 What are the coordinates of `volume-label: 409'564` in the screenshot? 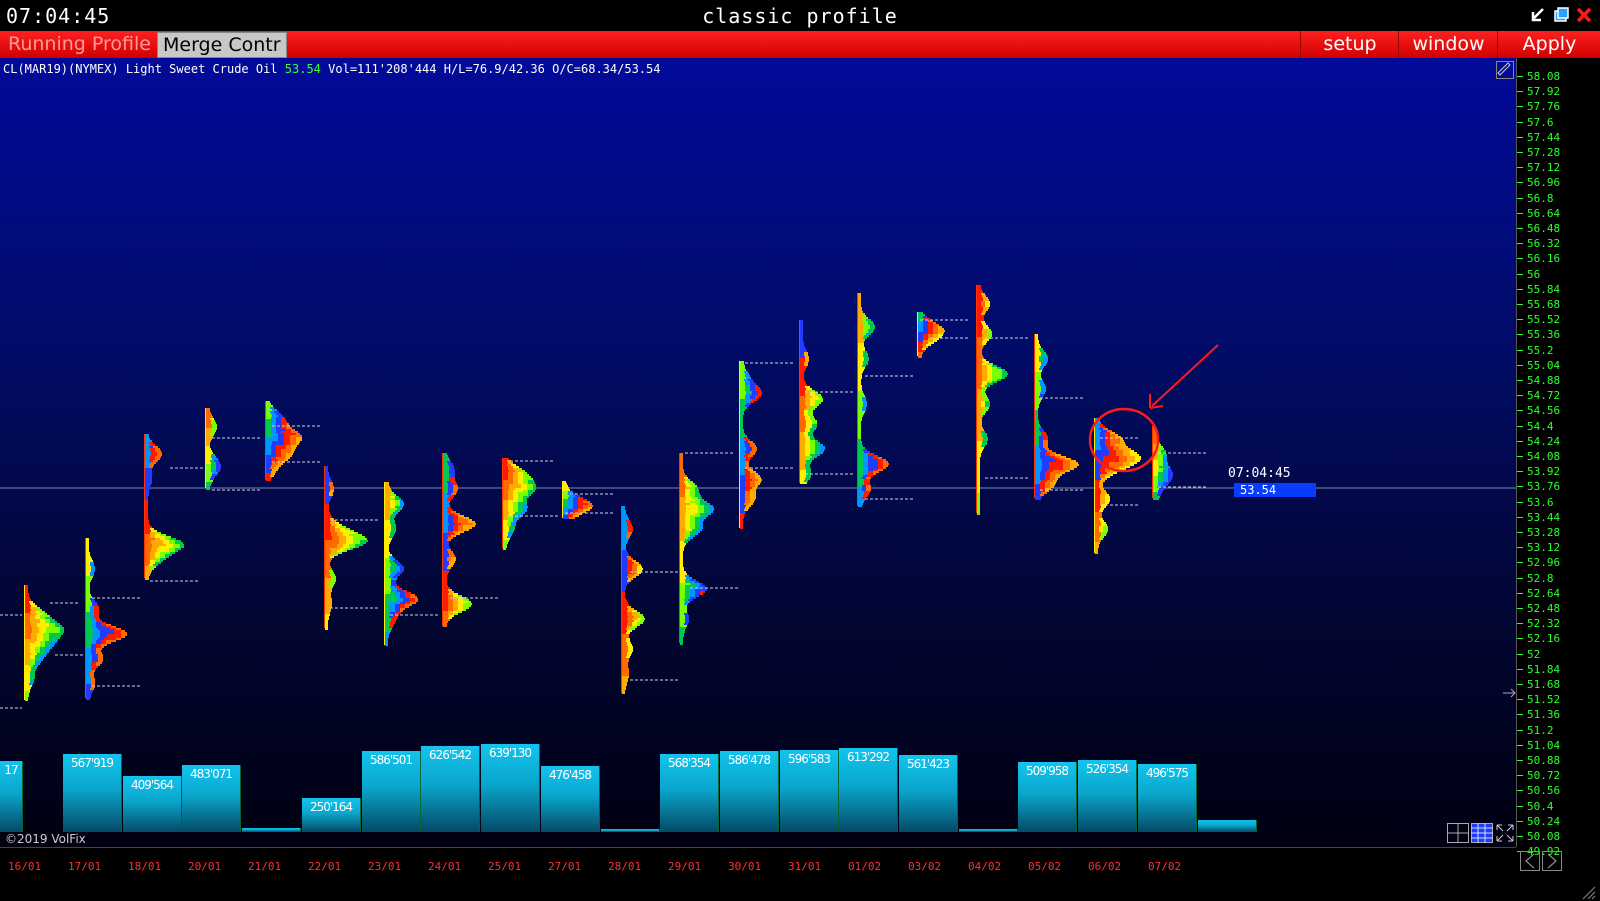 It's located at (152, 785).